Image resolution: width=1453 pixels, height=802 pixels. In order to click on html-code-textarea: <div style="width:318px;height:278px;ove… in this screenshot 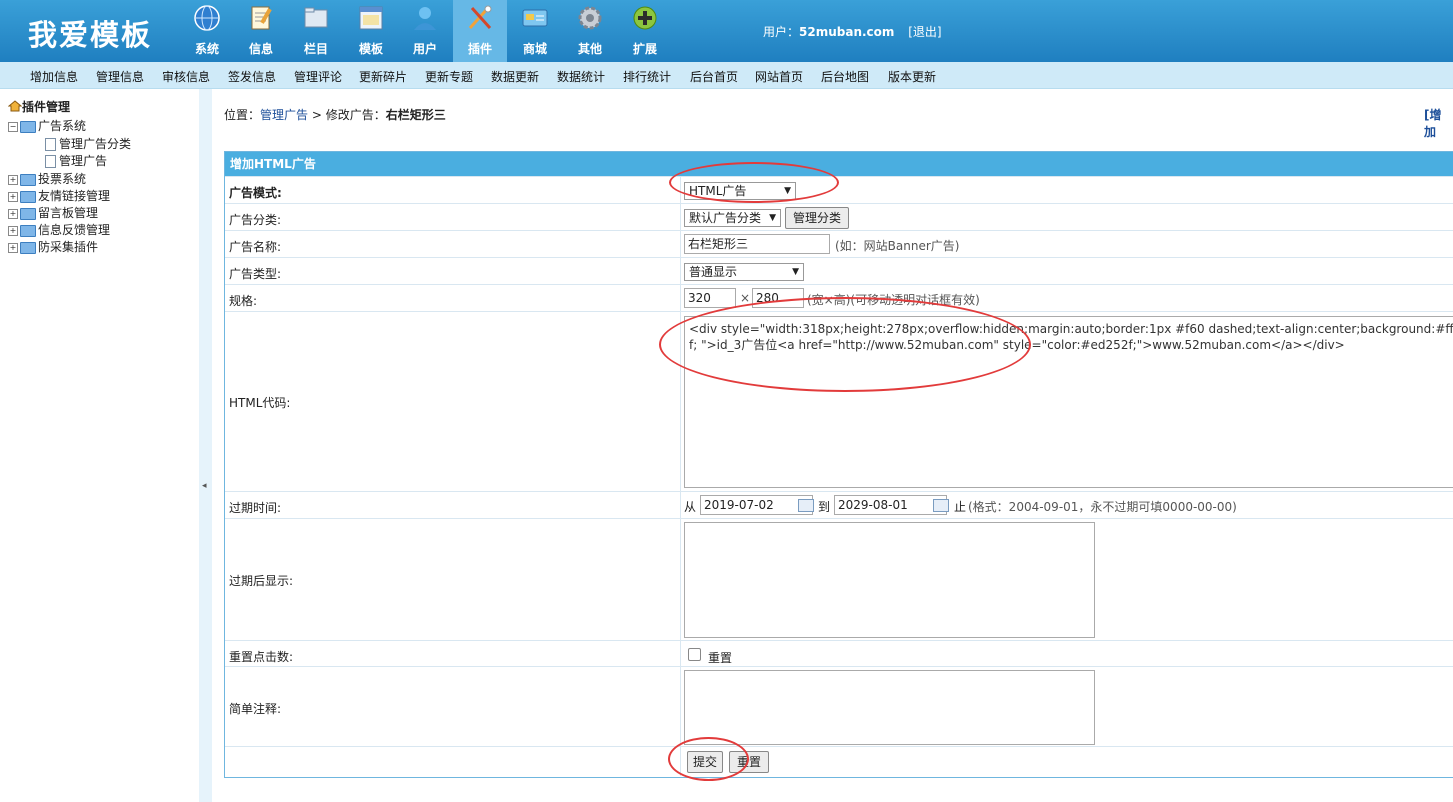, I will do `click(1068, 402)`.